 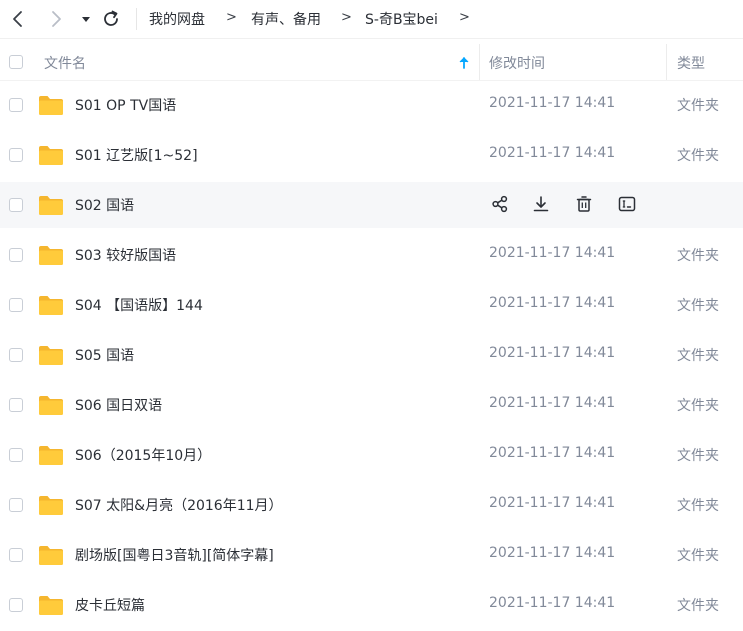 What do you see at coordinates (401, 19) in the screenshot?
I see `breadcrumb-item: S-奇B宝bei` at bounding box center [401, 19].